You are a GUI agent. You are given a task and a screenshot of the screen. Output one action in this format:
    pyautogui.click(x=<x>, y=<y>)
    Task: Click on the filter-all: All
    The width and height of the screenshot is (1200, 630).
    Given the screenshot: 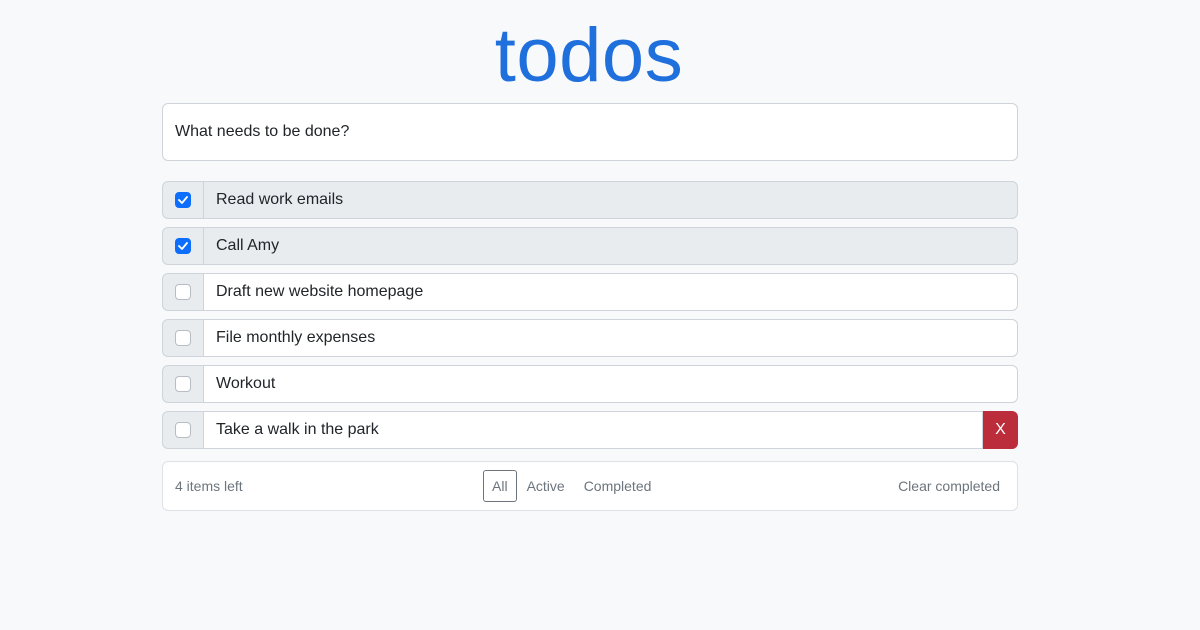 What is the action you would take?
    pyautogui.click(x=500, y=486)
    